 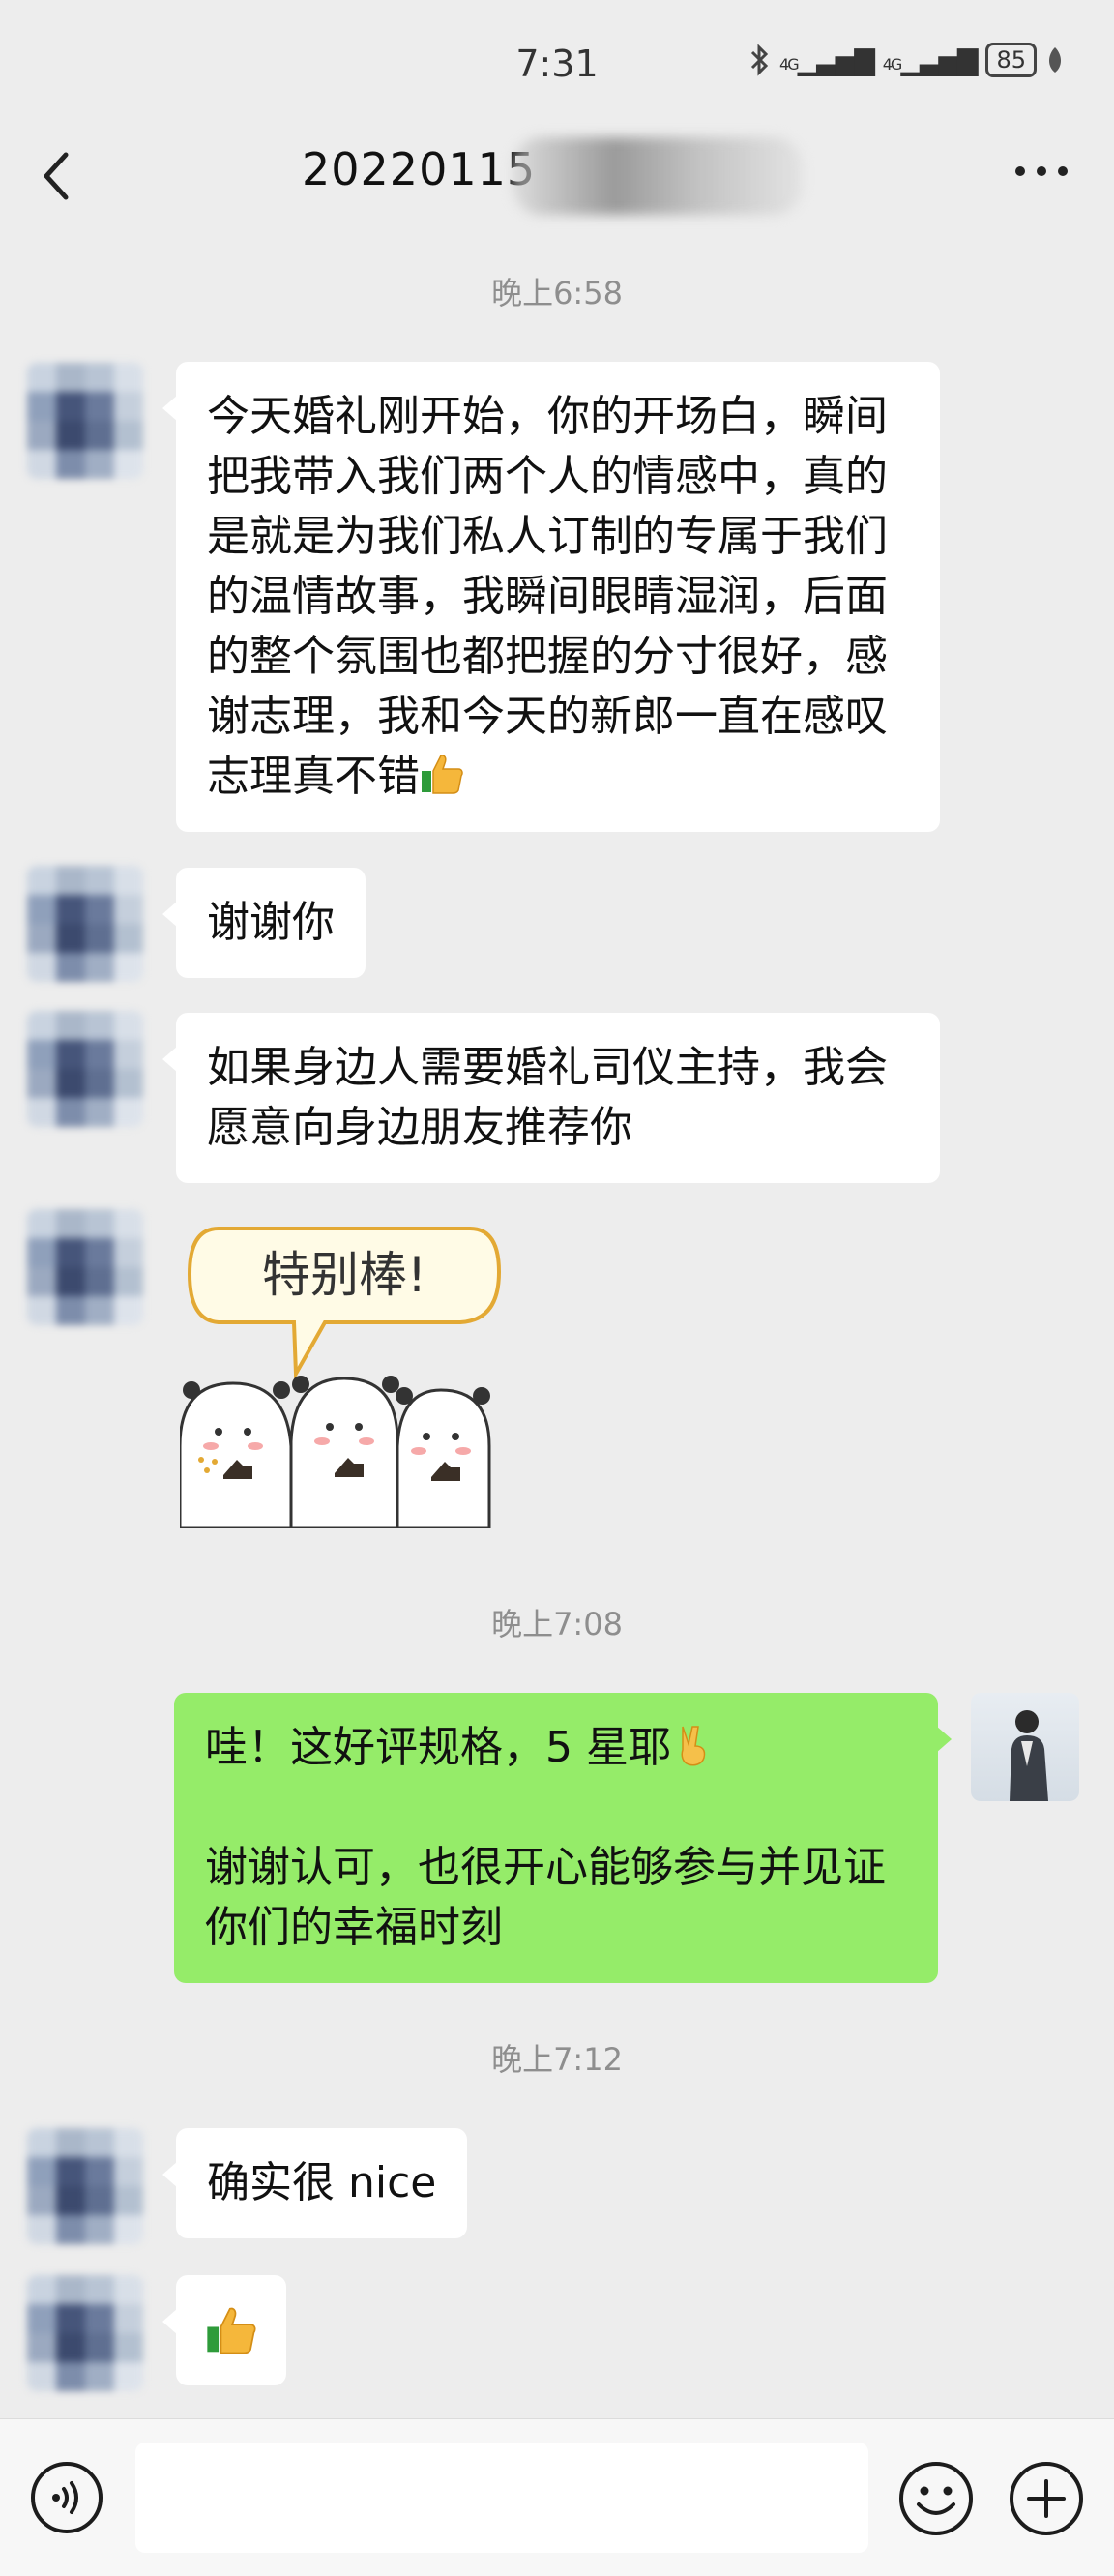 I want to click on emoji-icon, so click(x=936, y=2498).